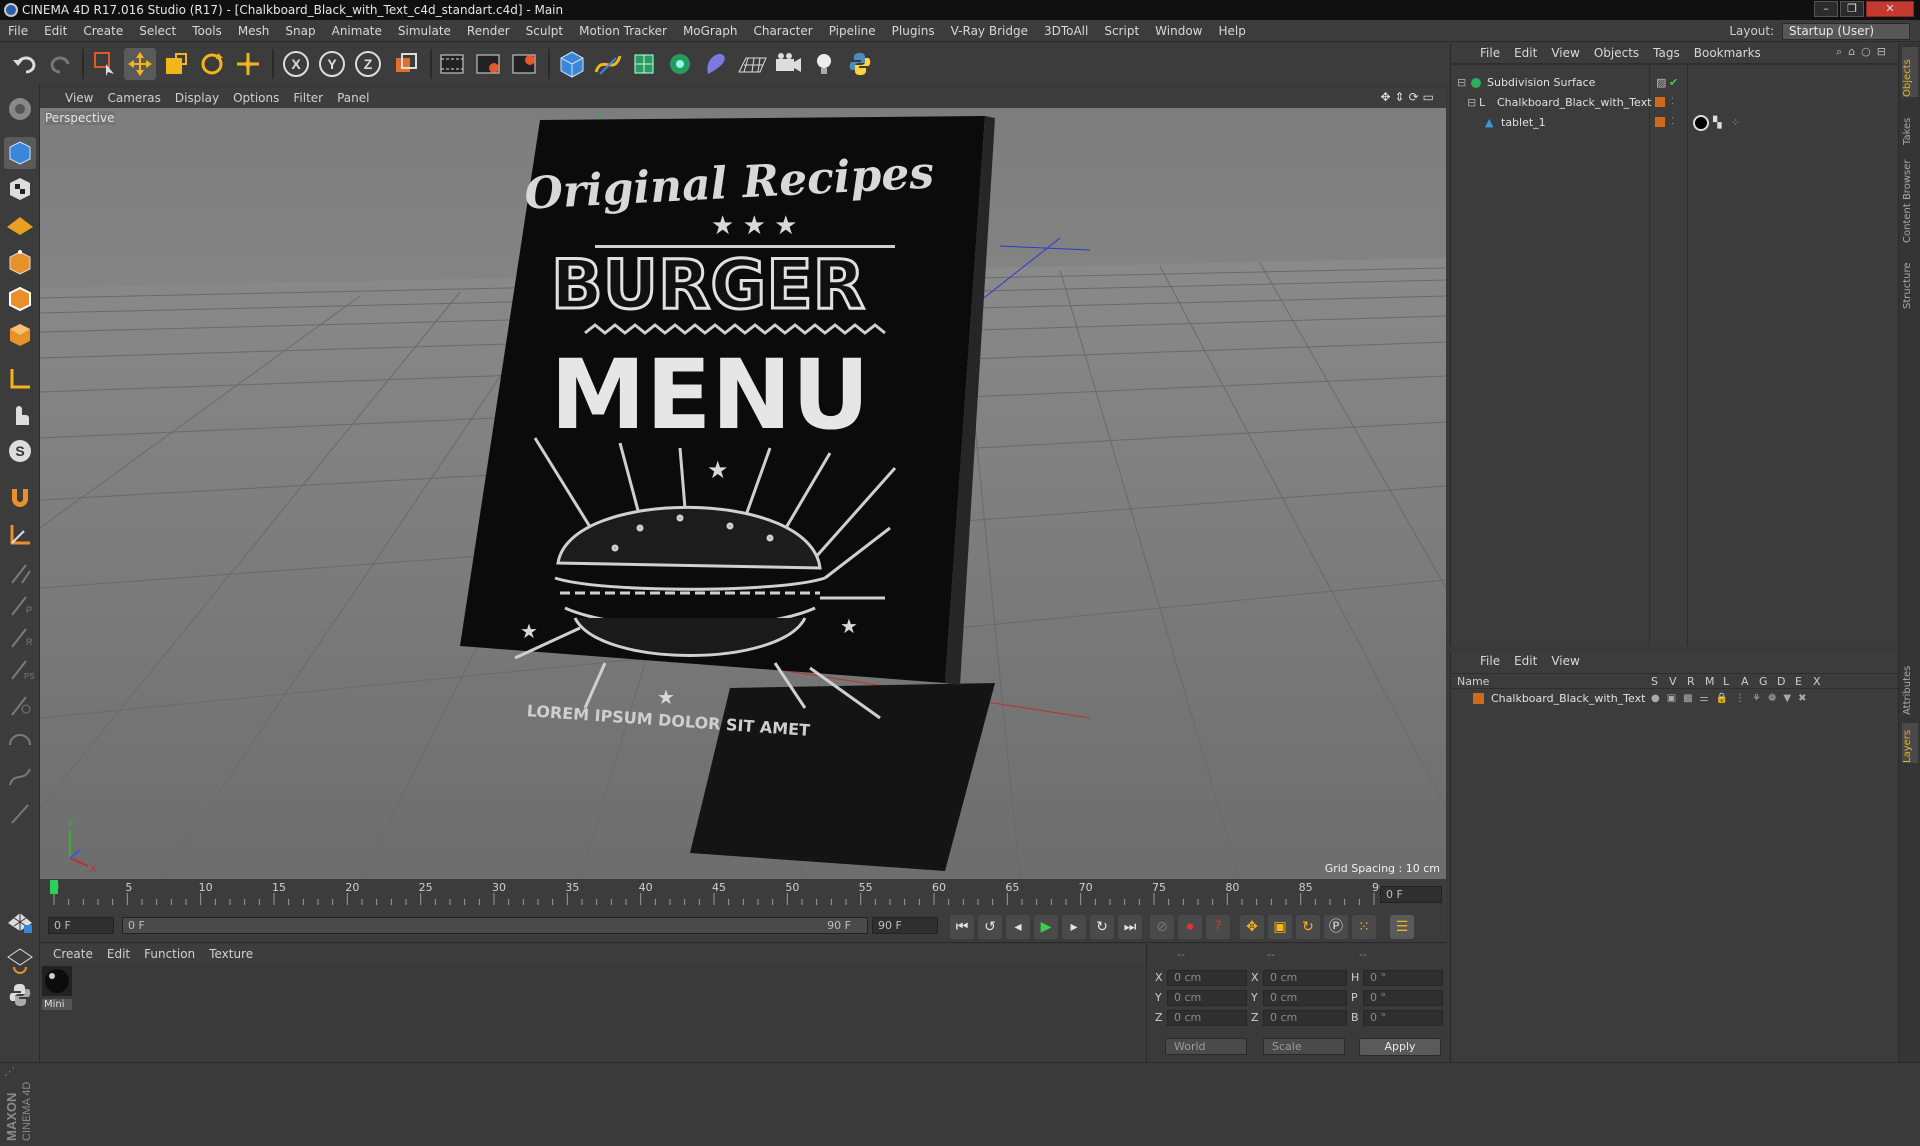 The height and width of the screenshot is (1146, 1920). What do you see at coordinates (1727, 53) in the screenshot?
I see `objects-menu-bookmarks: Bookmarks` at bounding box center [1727, 53].